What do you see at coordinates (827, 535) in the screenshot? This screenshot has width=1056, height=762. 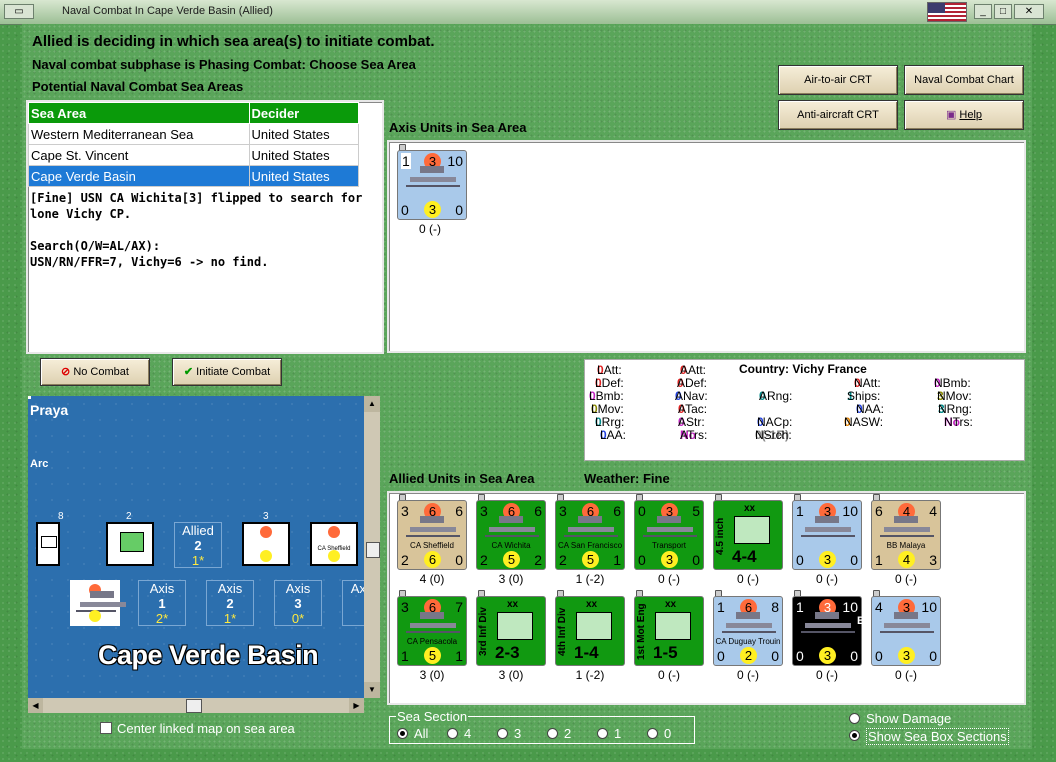 I see `allied-ship-counter: 1 3 10 0 3 0` at bounding box center [827, 535].